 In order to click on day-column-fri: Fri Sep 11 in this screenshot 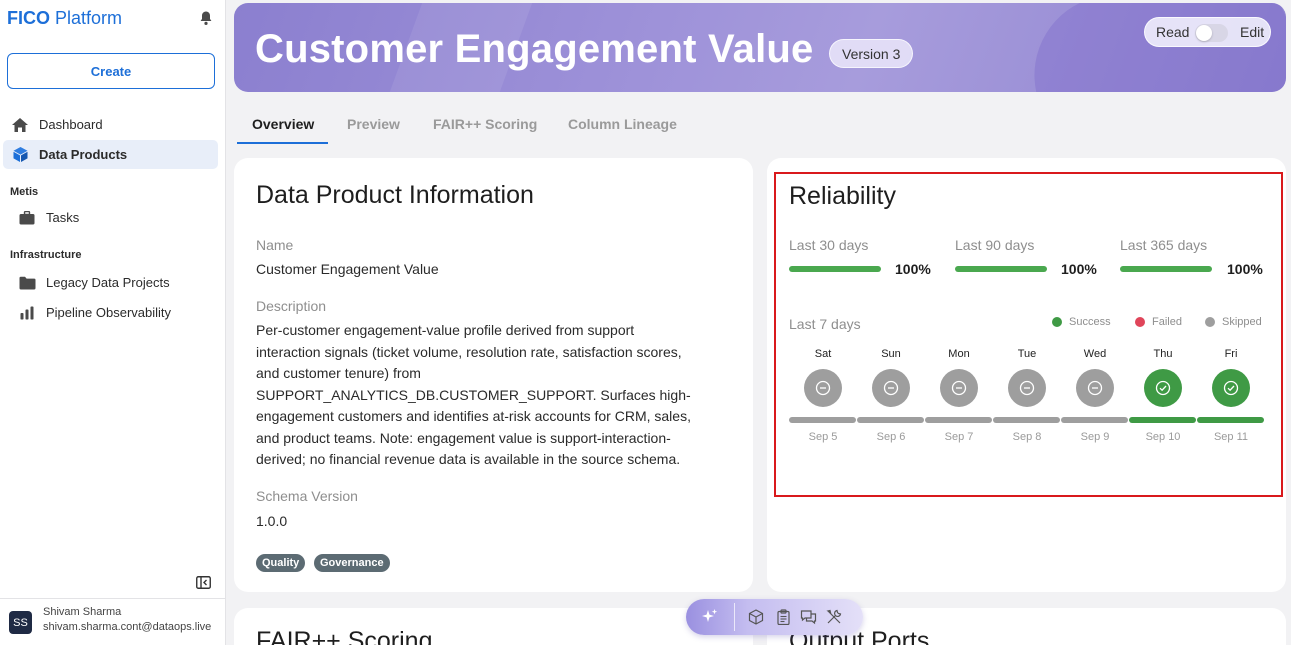, I will do `click(1231, 398)`.